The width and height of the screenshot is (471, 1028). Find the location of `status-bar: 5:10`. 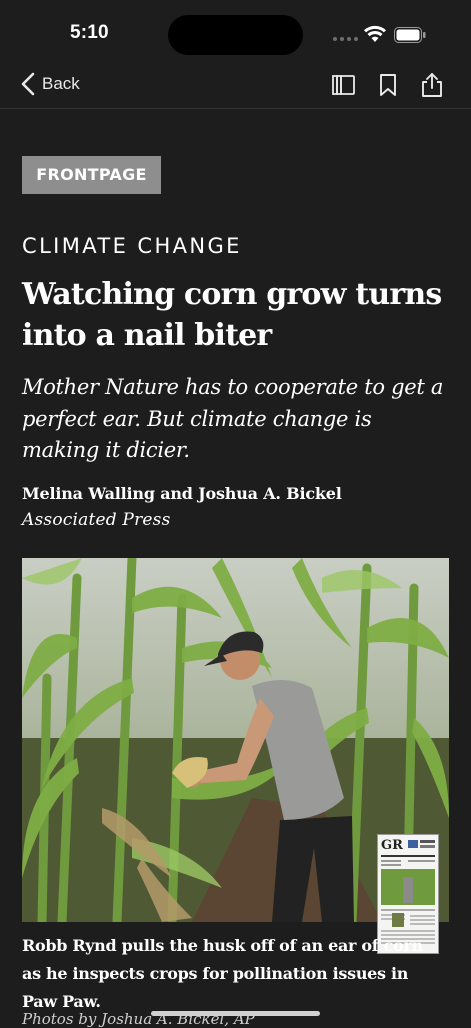

status-bar: 5:10 is located at coordinates (235, 32).